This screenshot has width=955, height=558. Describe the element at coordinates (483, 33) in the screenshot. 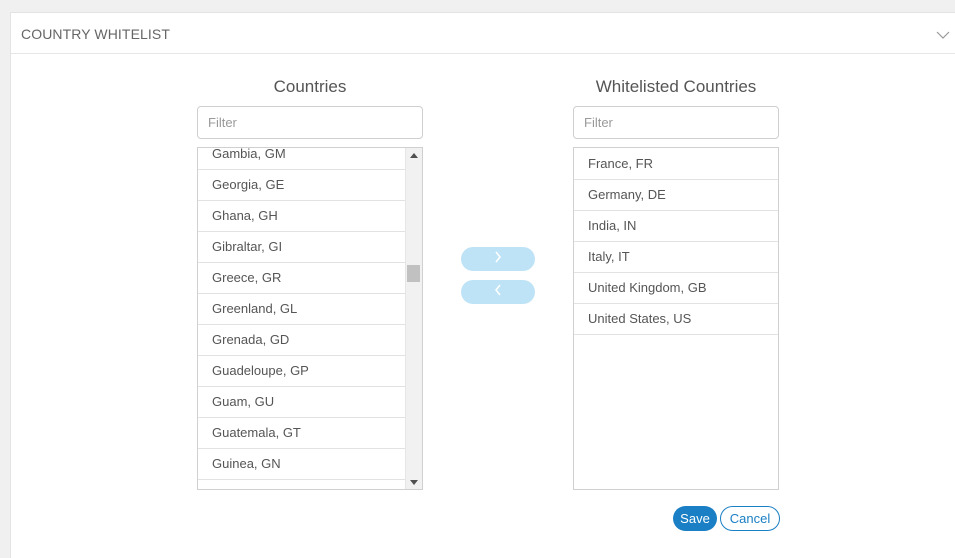

I see `panel-header: COUNTRY WHITELIST` at that location.